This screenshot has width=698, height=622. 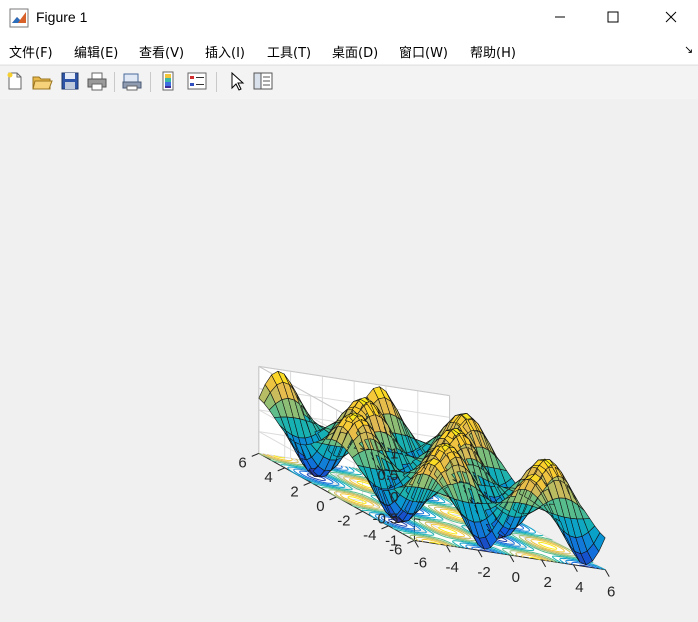 I want to click on insert-legend-icon, so click(x=197, y=81).